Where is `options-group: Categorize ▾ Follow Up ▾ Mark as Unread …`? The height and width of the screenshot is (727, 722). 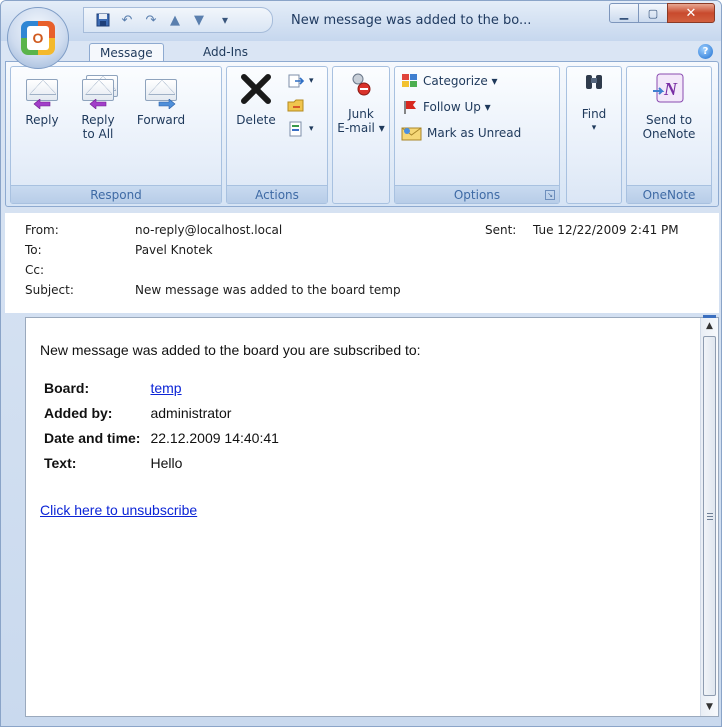 options-group: Categorize ▾ Follow Up ▾ Mark as Unread … is located at coordinates (477, 135).